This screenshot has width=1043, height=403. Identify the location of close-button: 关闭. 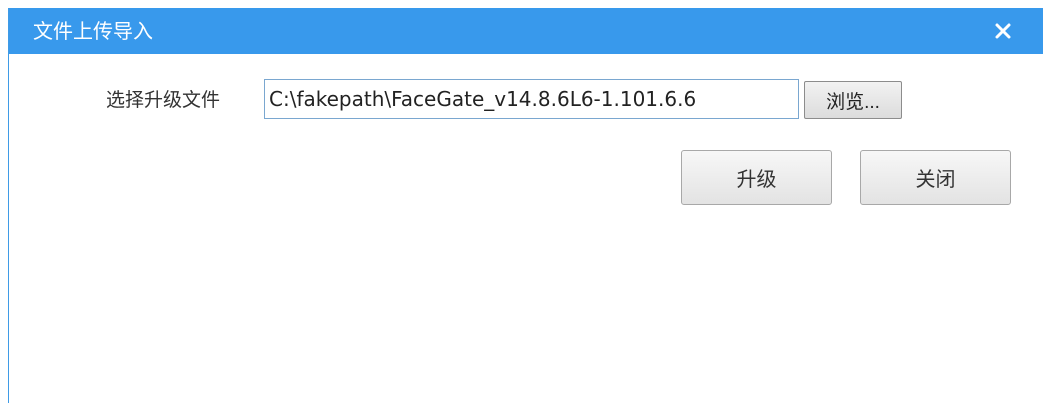
(935, 177).